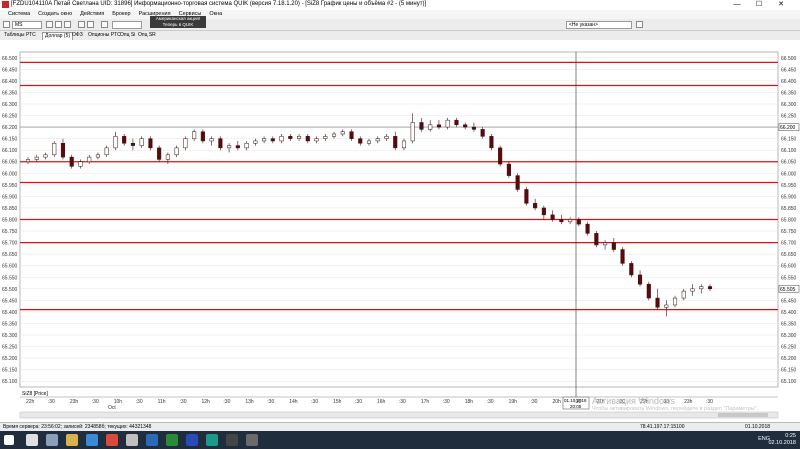 This screenshot has height=449, width=800. I want to click on y-tick-label-left: 66.300, so click(10, 105).